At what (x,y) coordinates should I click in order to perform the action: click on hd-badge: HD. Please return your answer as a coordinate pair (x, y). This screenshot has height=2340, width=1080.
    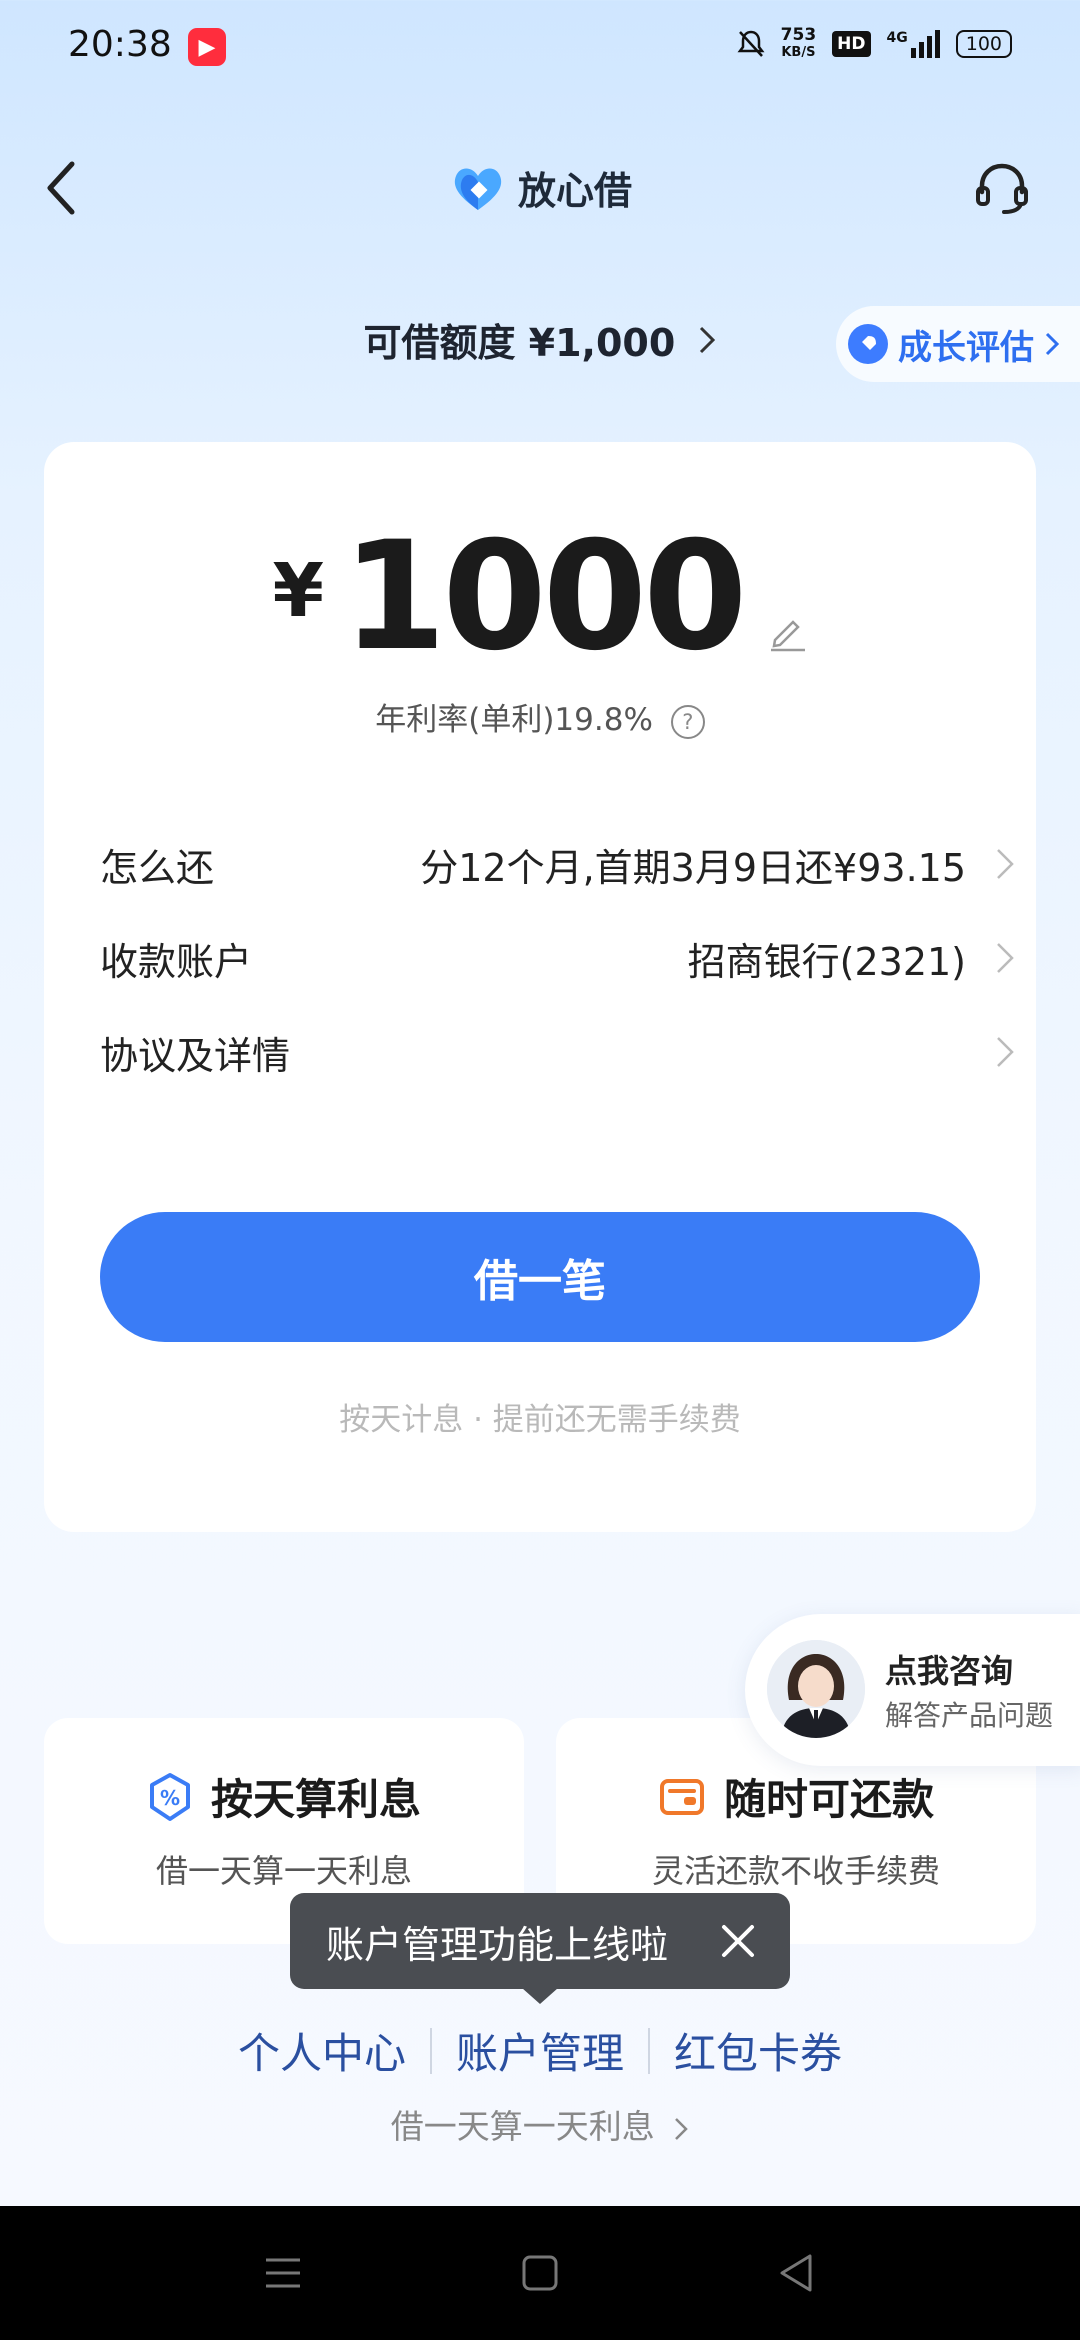
    Looking at the image, I should click on (851, 44).